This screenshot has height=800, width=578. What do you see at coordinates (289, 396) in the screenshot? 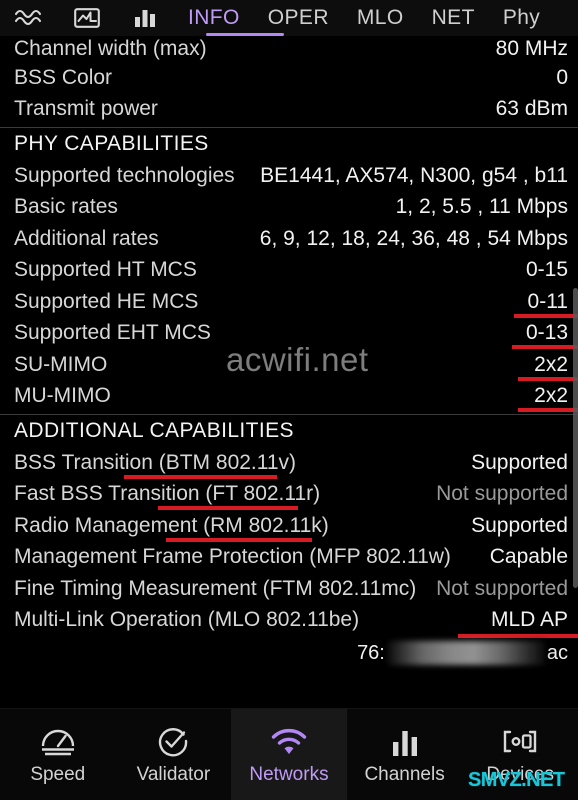
I see `table-row: MU-MIMO 2x2` at bounding box center [289, 396].